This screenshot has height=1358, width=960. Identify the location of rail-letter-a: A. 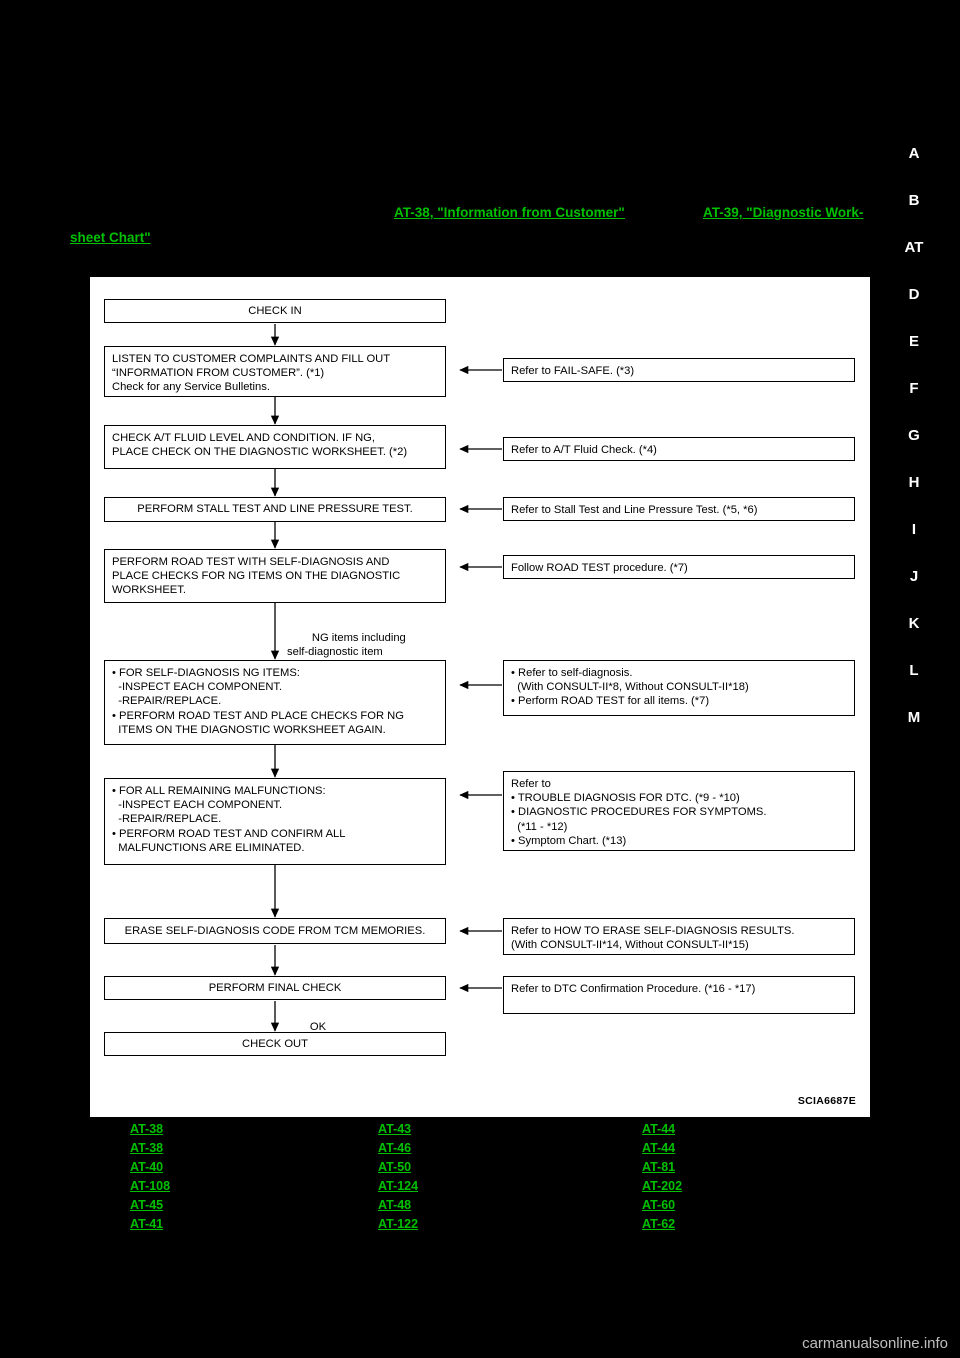
(914, 153).